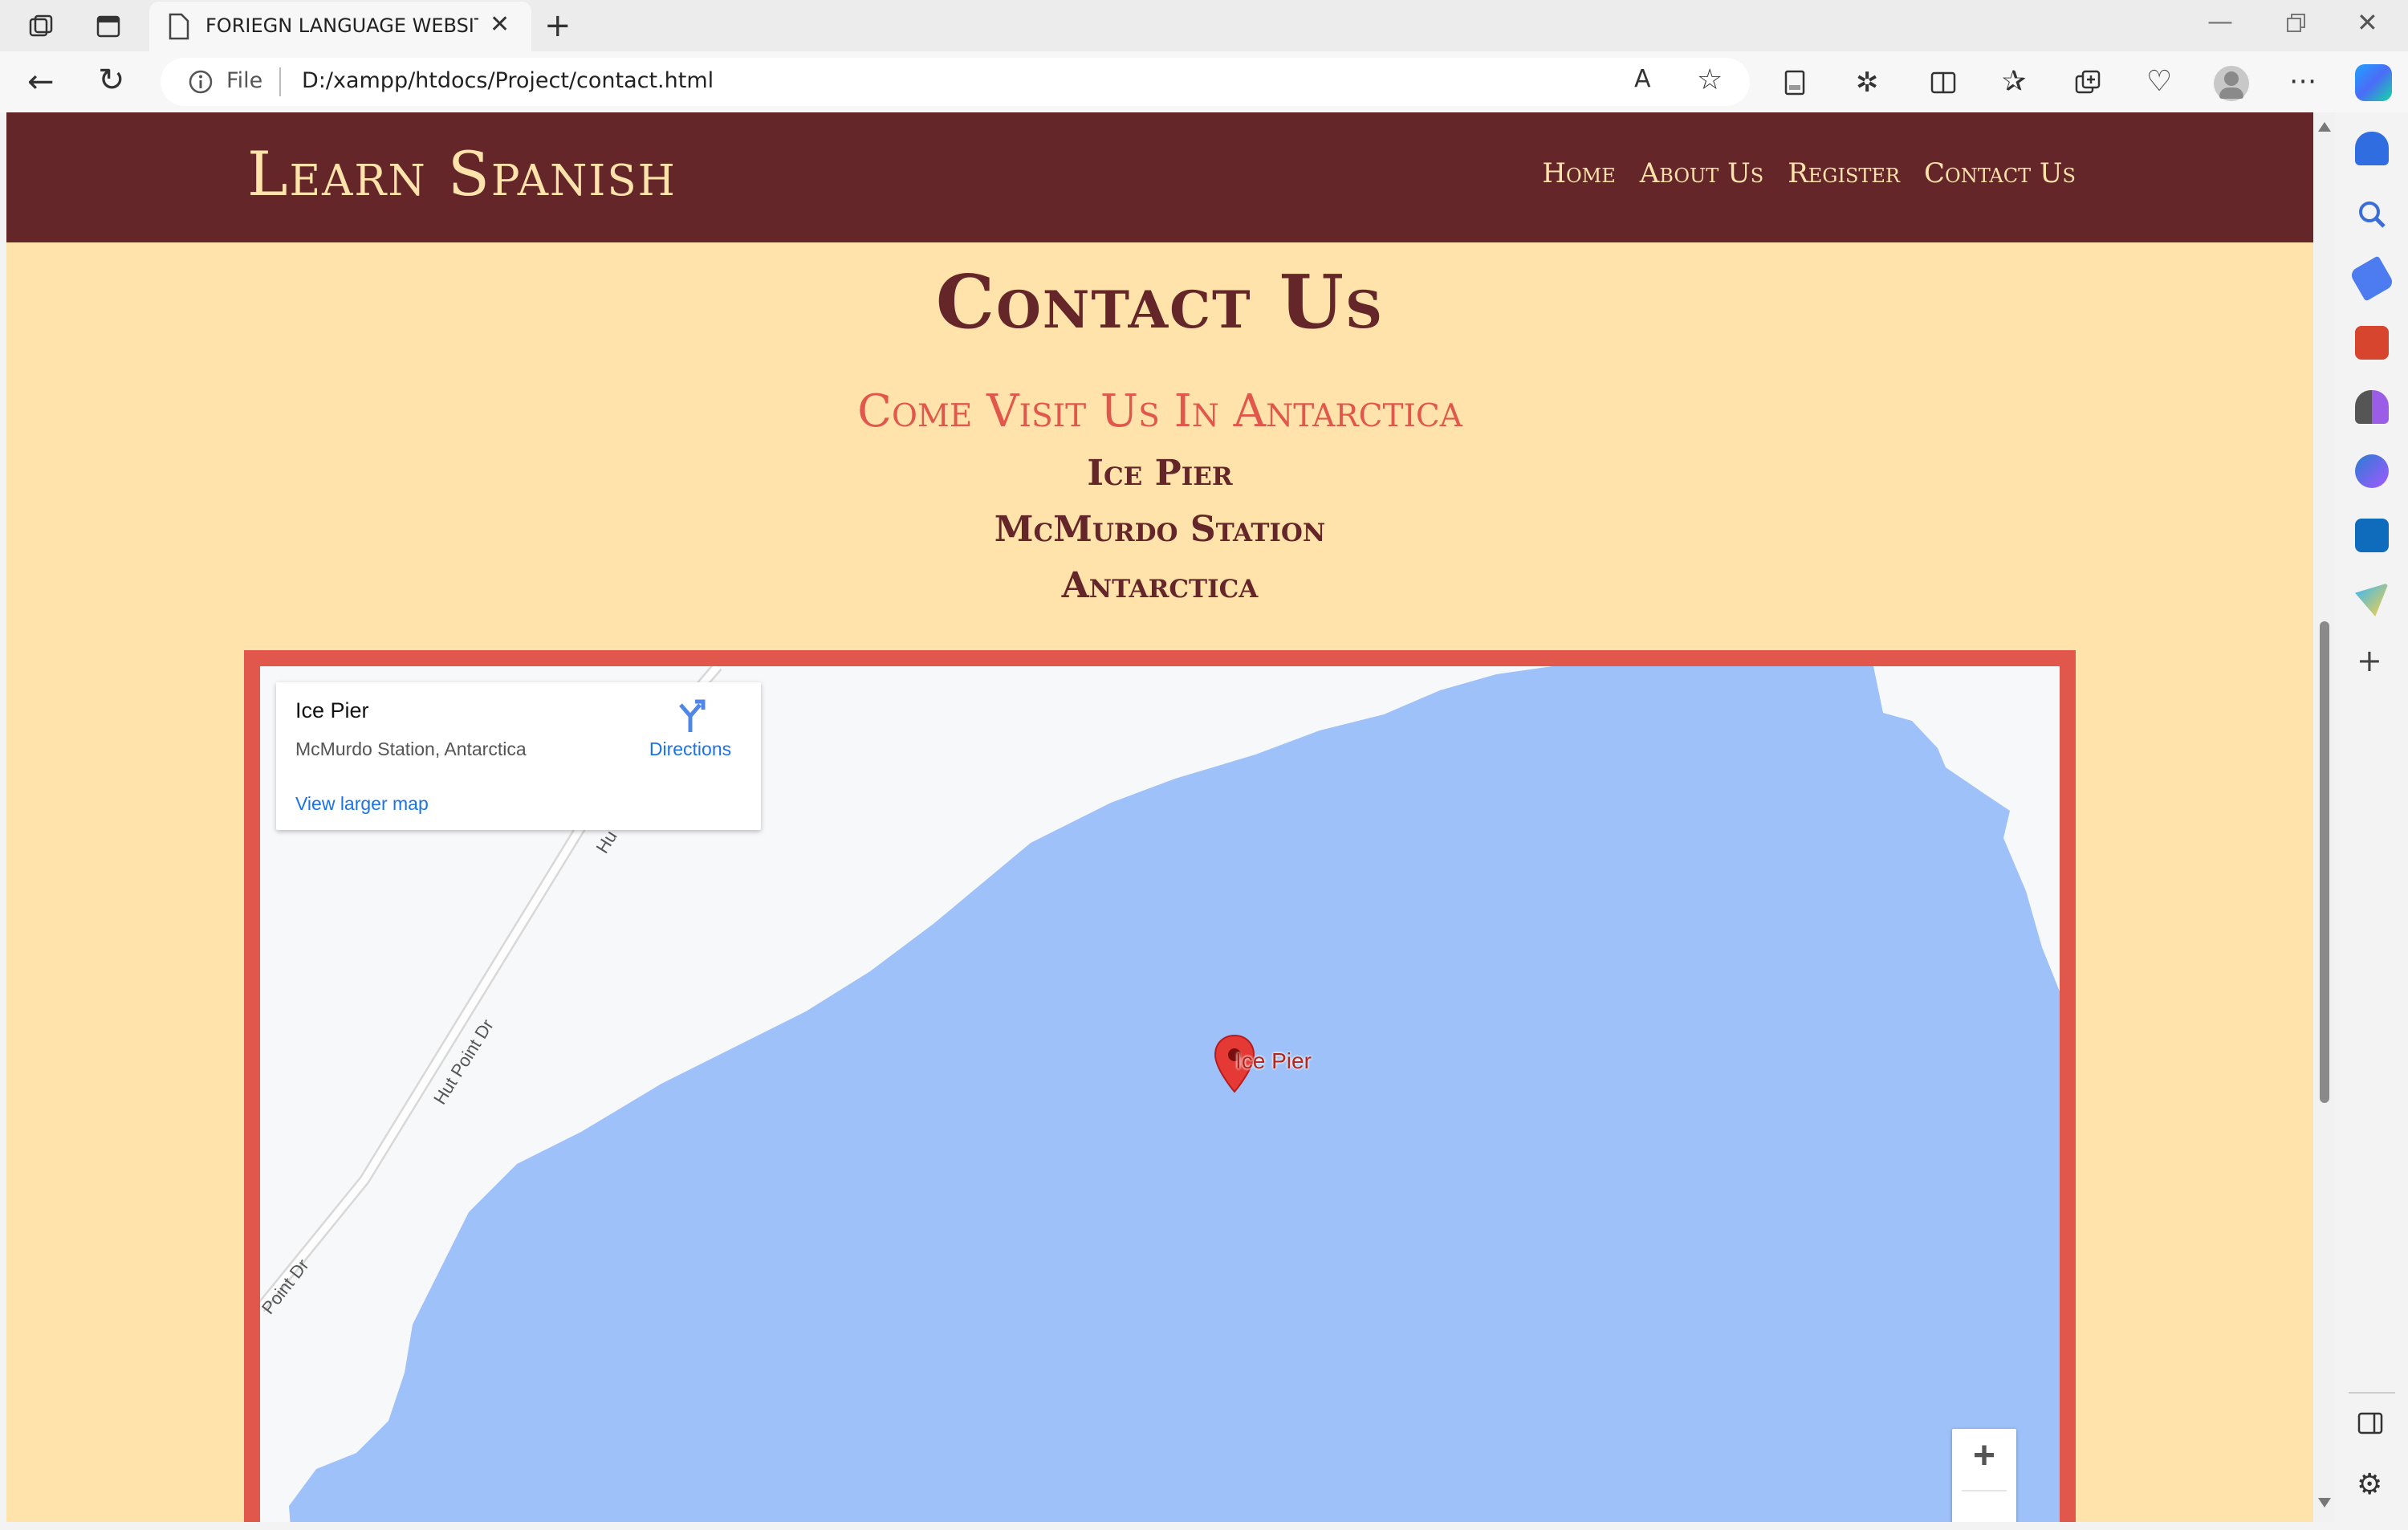 This screenshot has width=2408, height=1530. What do you see at coordinates (1701, 173) in the screenshot?
I see `nav-about-us: About Us` at bounding box center [1701, 173].